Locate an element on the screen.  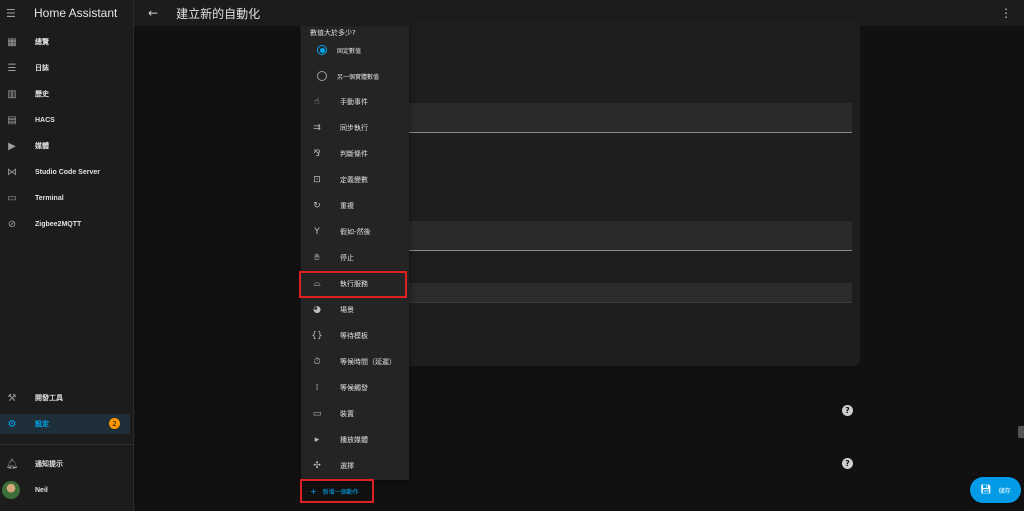
menu-item-wait-trigger: ⁞ 等候觸發 is located at coordinates (355, 388).